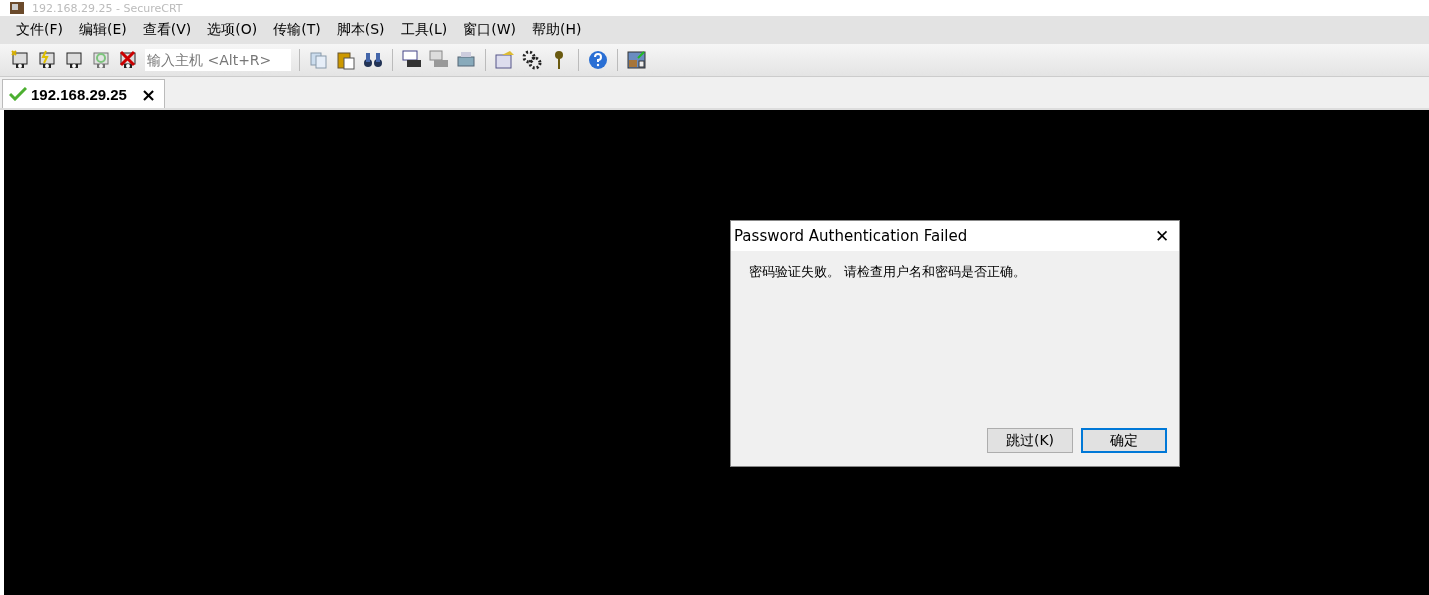 This screenshot has height=595, width=1429. I want to click on session-tab: 192.168.29.25 ×, so click(84, 93).